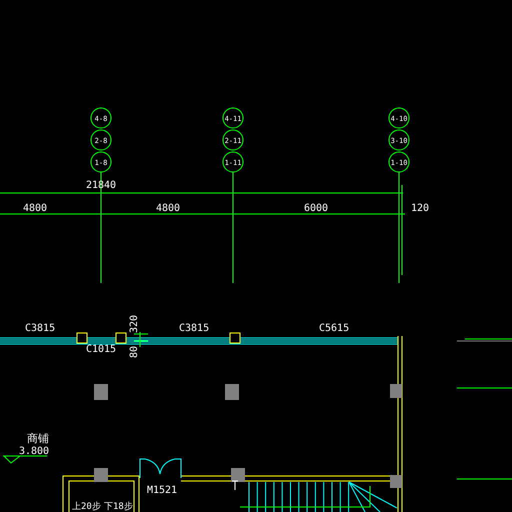  Describe the element at coordinates (86, 507) in the screenshot. I see `stair-note: 上20步` at that location.